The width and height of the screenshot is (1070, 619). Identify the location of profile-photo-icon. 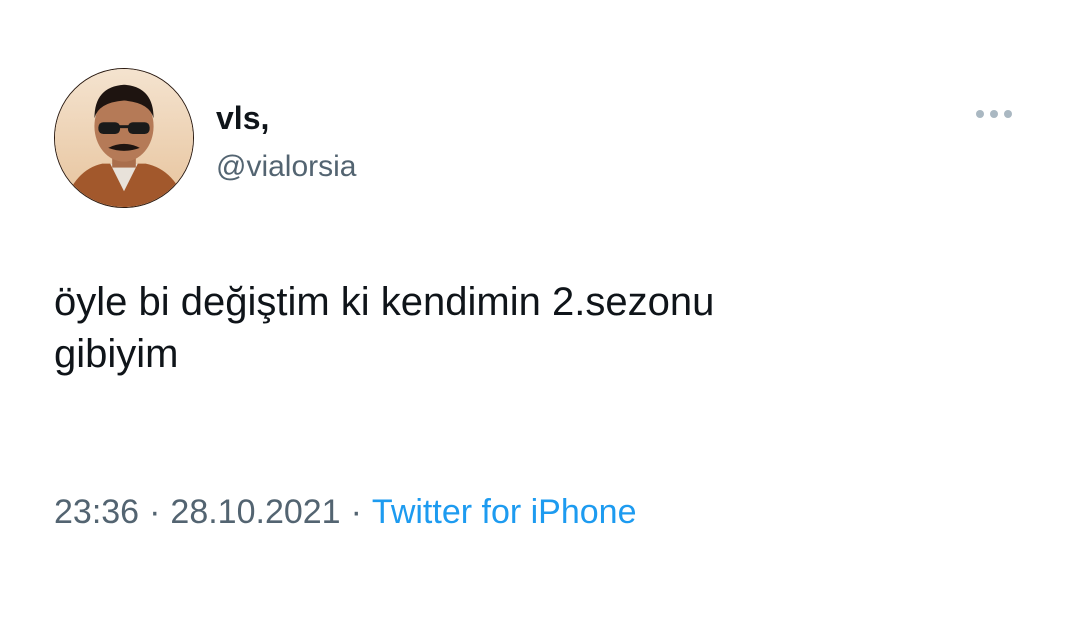
(124, 138).